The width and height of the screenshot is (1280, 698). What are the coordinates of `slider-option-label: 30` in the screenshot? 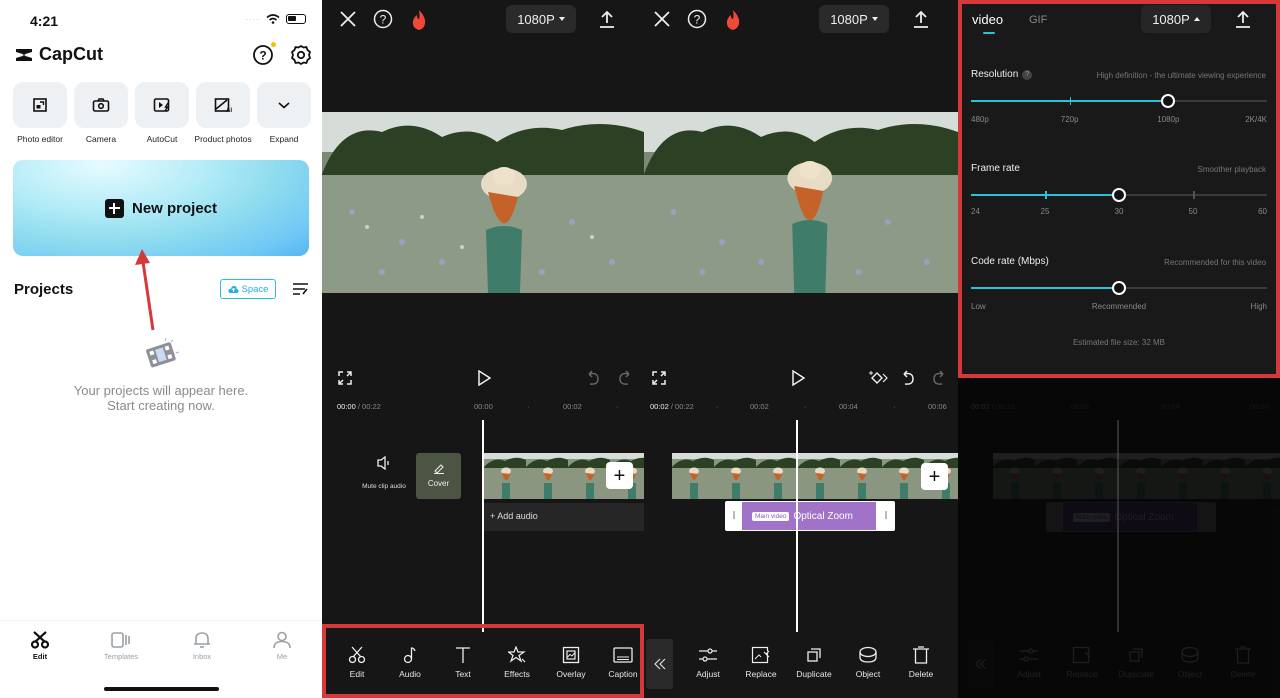 It's located at (1119, 211).